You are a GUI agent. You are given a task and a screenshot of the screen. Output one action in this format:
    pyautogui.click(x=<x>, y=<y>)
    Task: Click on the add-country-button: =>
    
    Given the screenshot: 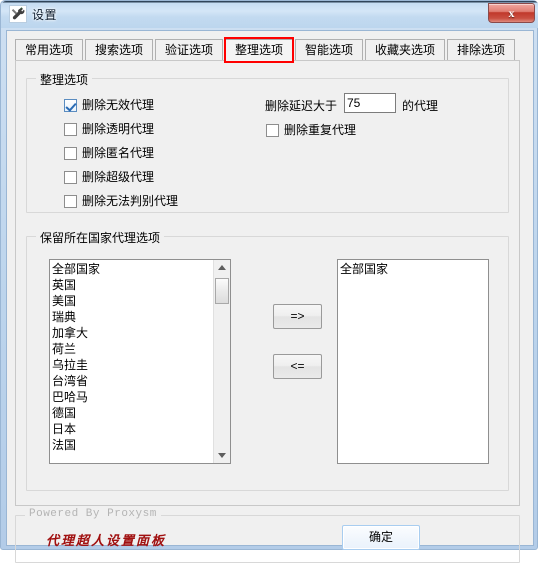 What is the action you would take?
    pyautogui.click(x=297, y=316)
    